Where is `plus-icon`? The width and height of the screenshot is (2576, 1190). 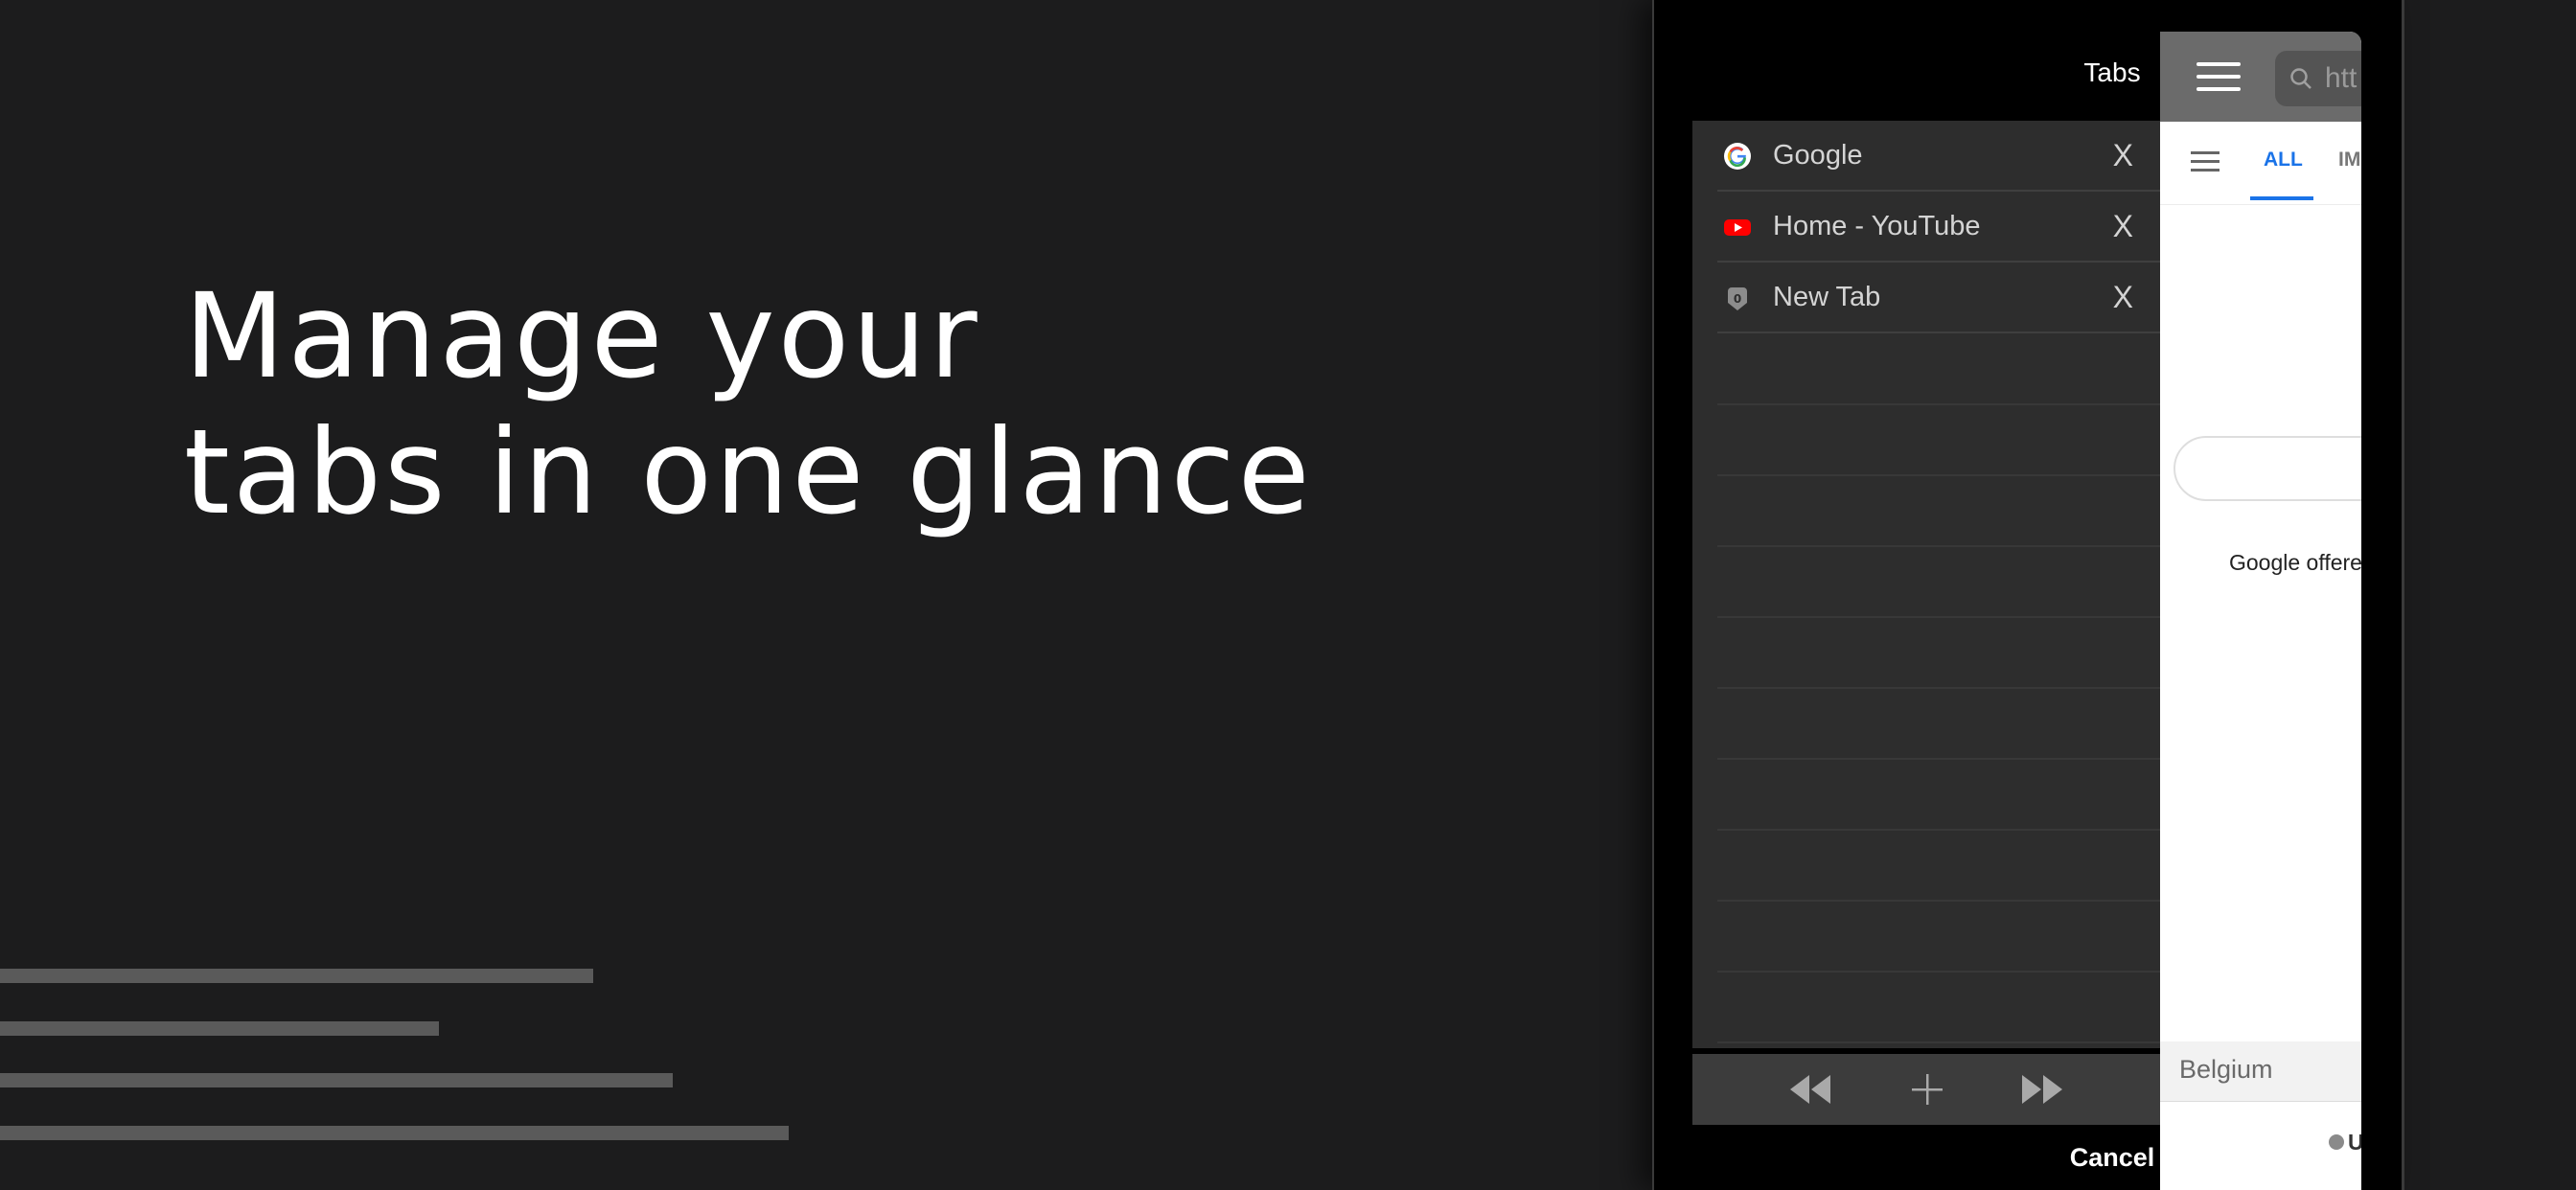
plus-icon is located at coordinates (1927, 1090).